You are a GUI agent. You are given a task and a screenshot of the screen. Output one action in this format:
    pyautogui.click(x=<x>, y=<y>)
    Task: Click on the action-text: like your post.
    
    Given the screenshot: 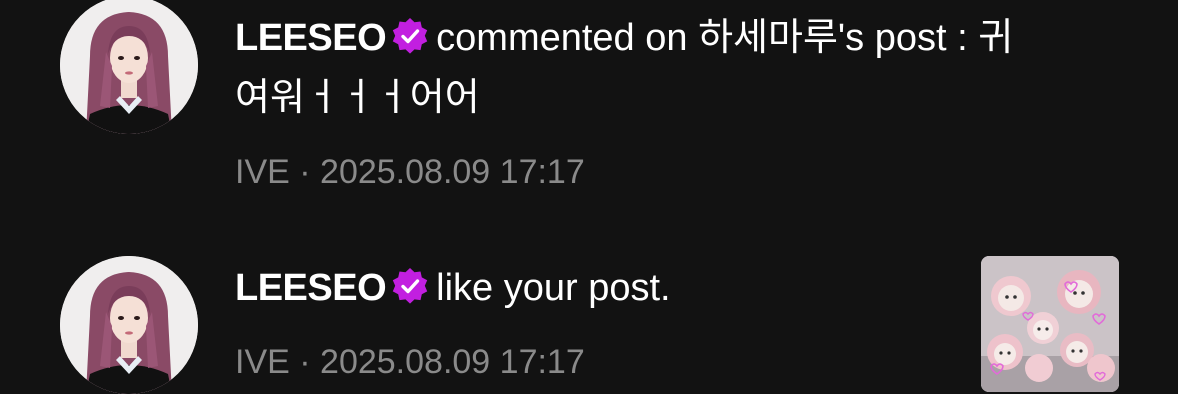 What is the action you would take?
    pyautogui.click(x=553, y=288)
    